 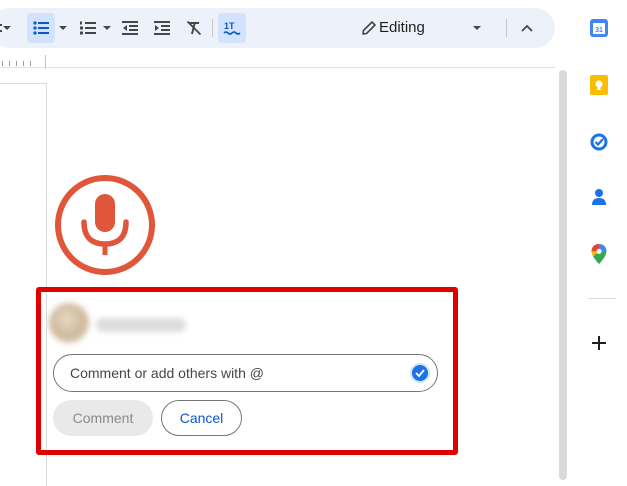 I want to click on svg-text: 1T, so click(x=229, y=26).